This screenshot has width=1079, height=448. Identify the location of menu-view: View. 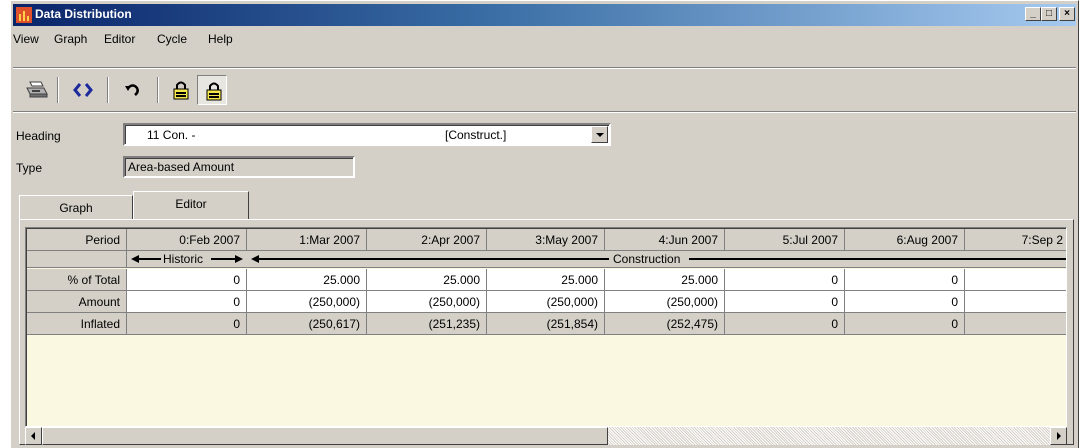
(26, 39).